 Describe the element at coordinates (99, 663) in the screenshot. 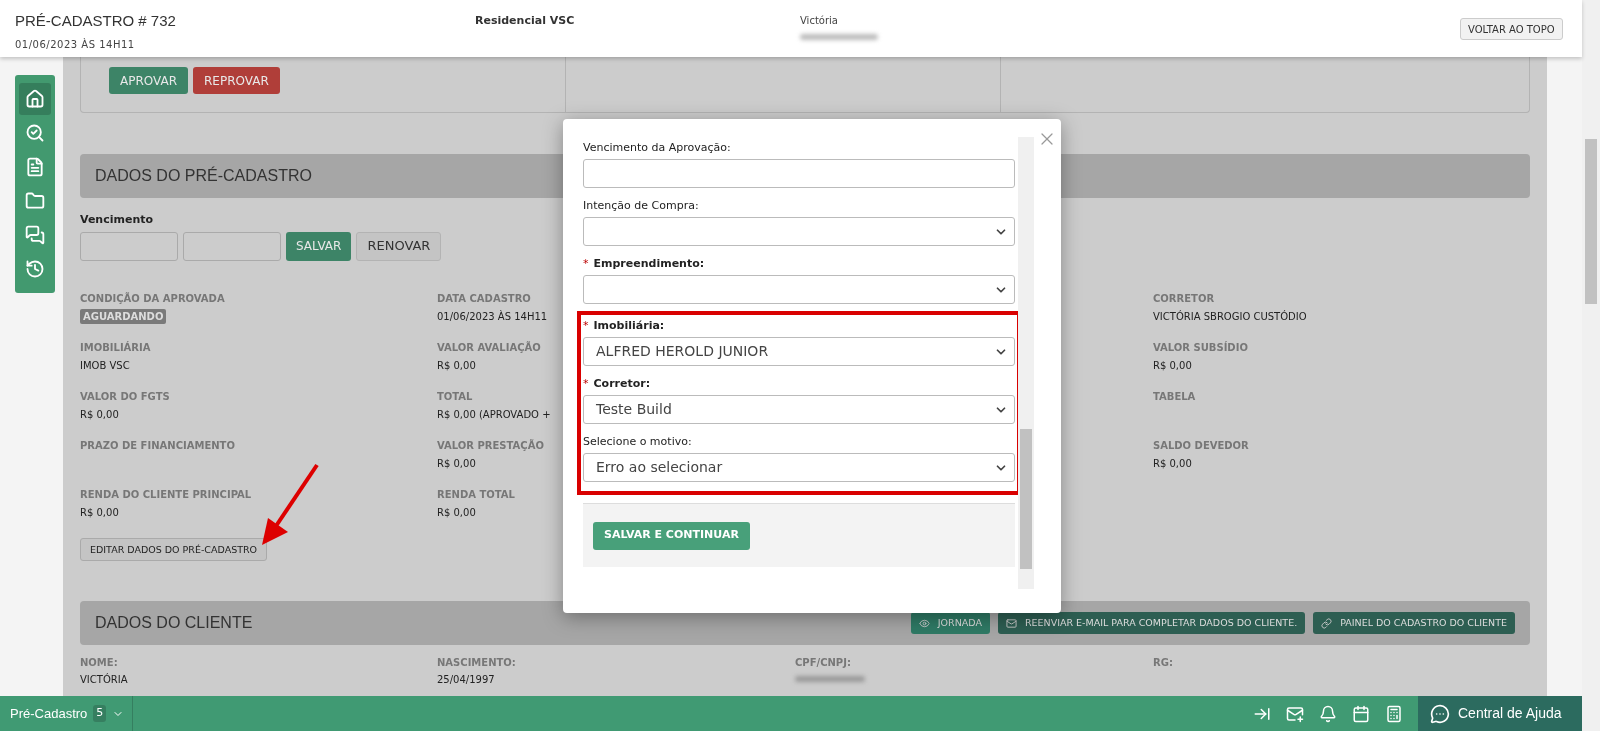

I see `info-label: NOME:` at that location.